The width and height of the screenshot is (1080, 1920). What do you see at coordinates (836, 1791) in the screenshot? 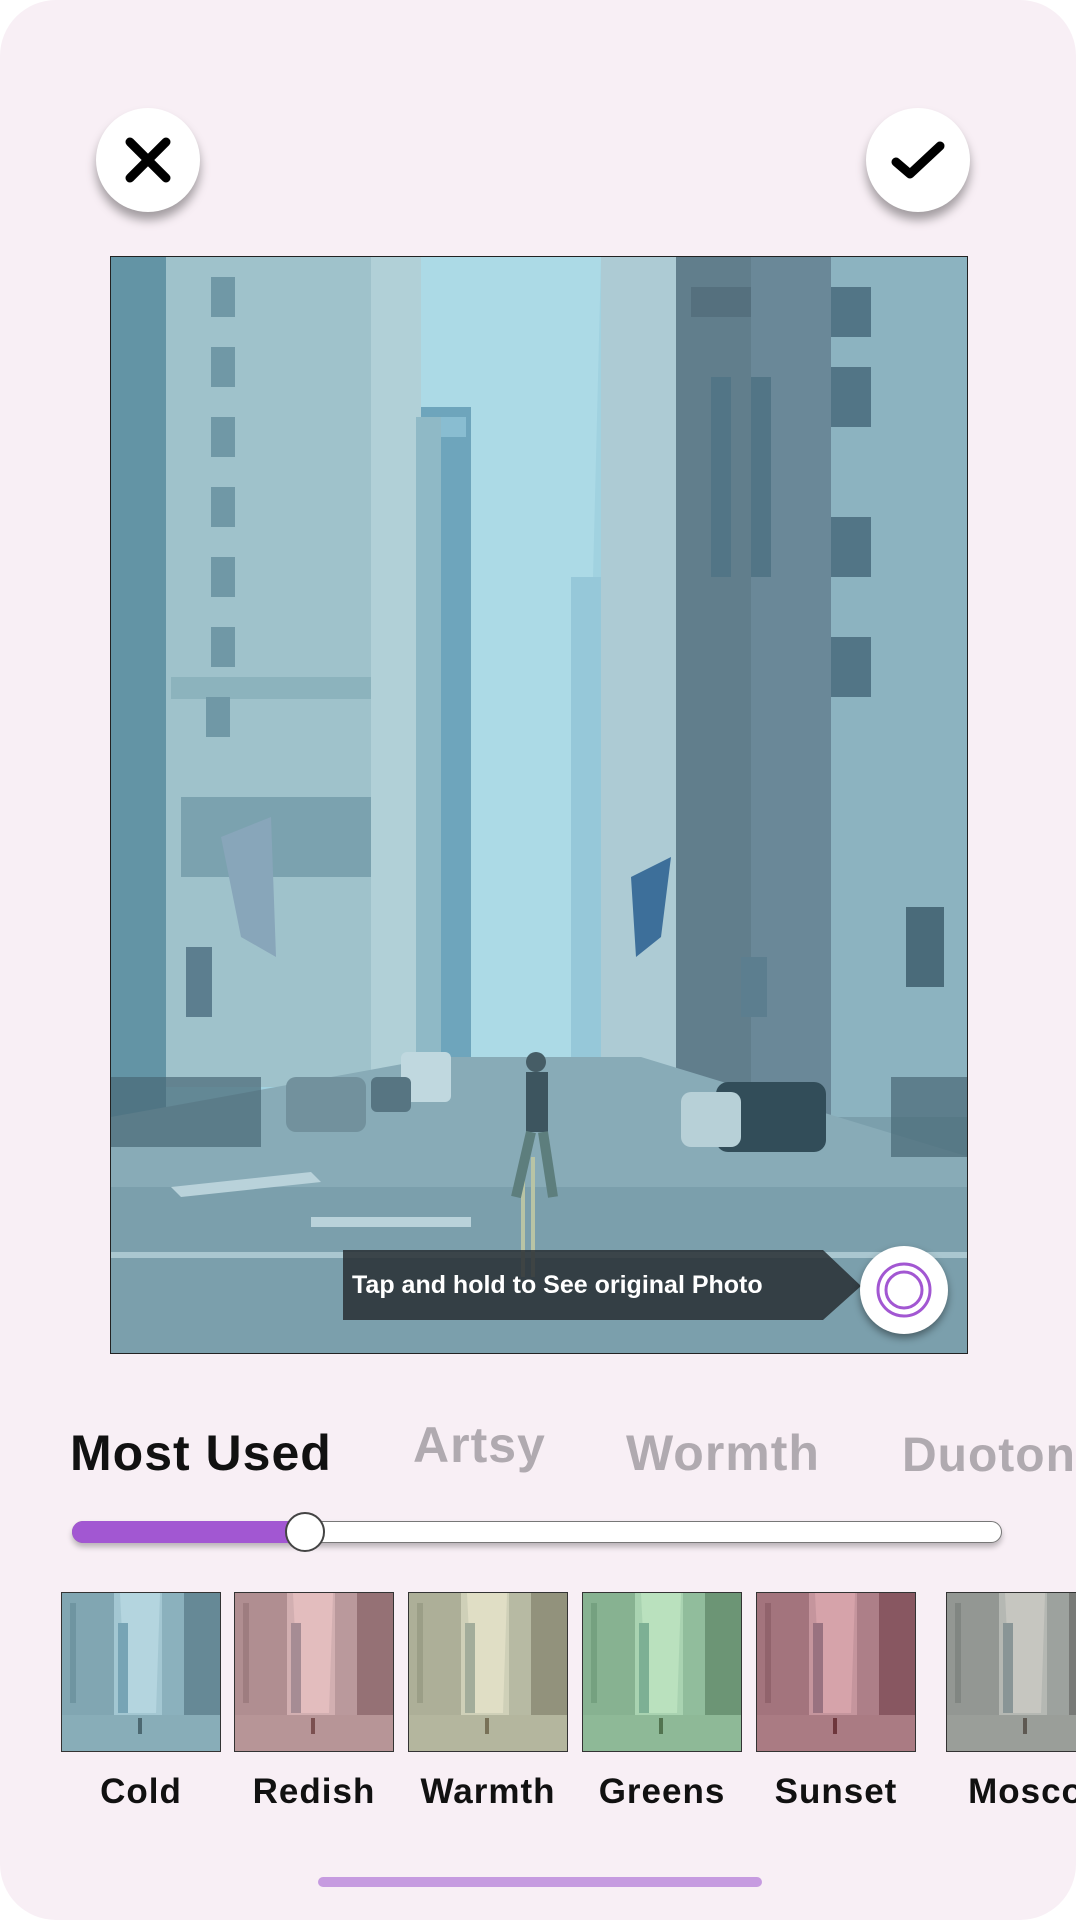
I see `filter-label: Sunset` at bounding box center [836, 1791].